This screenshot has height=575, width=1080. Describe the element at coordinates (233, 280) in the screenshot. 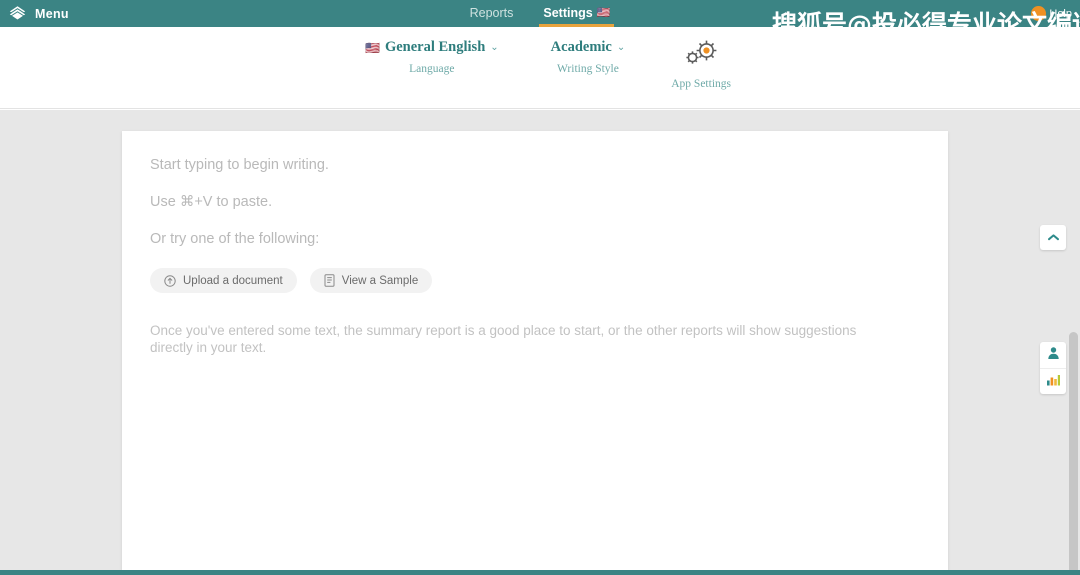

I see `upload-document-label: Upload a document` at that location.